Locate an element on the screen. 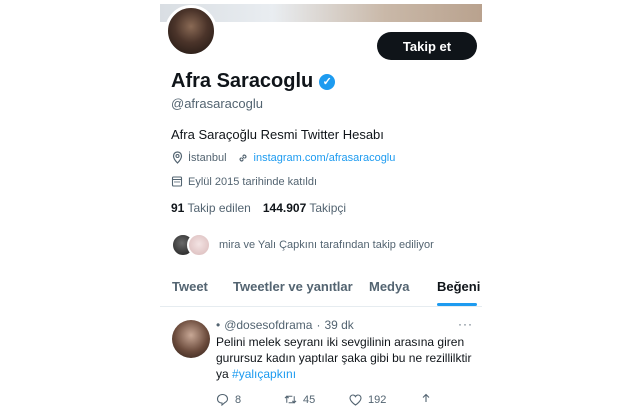 The width and height of the screenshot is (632, 406). tweet-author-handle: @dosesofdrama is located at coordinates (268, 325).